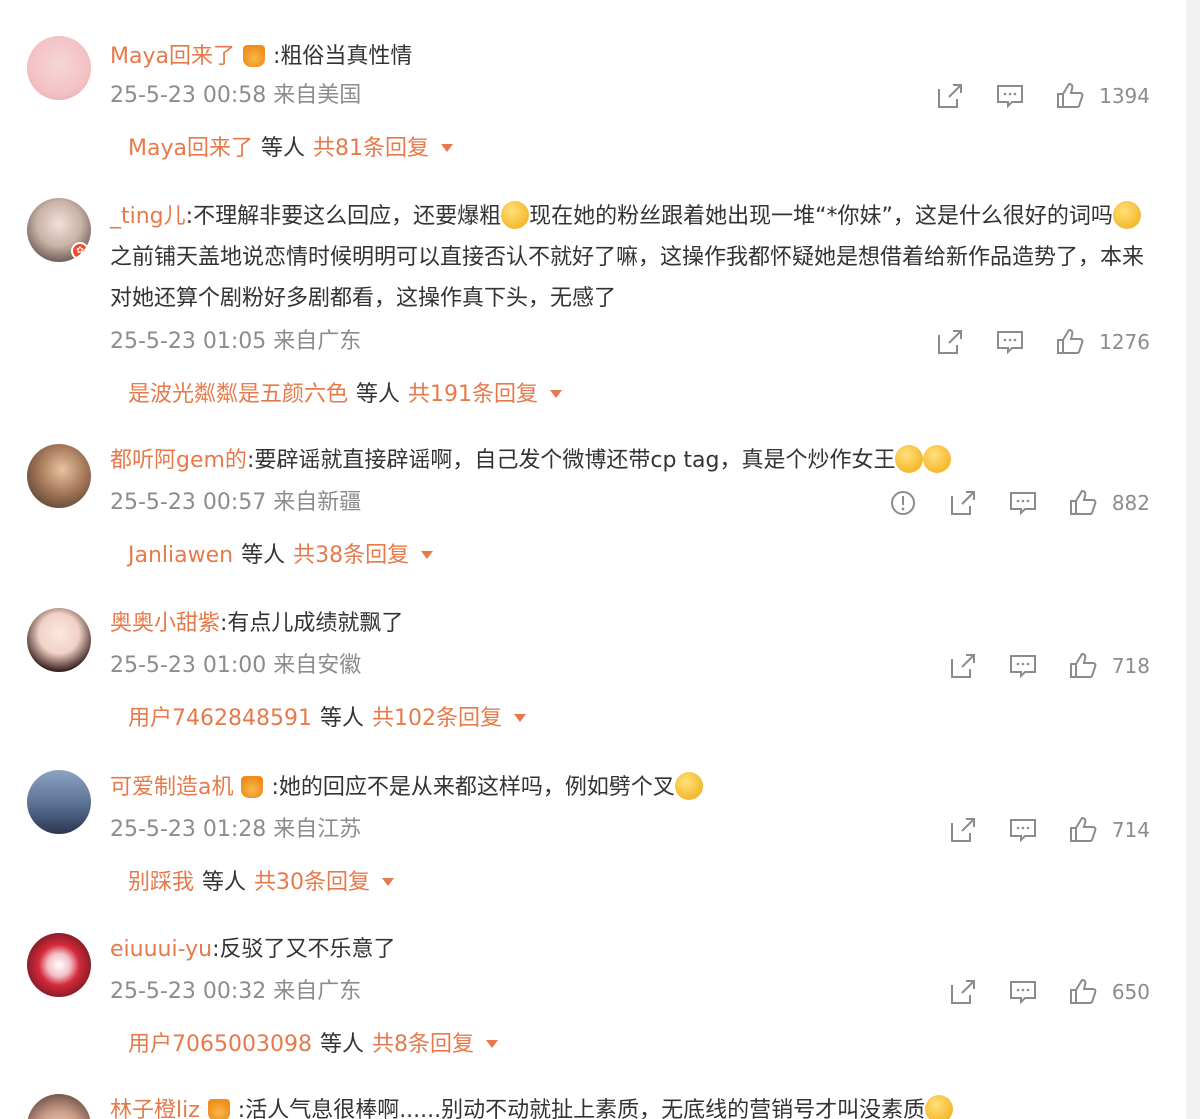 This screenshot has height=1119, width=1200. Describe the element at coordinates (312, 882) in the screenshot. I see `reply-count: 共30条回复` at that location.